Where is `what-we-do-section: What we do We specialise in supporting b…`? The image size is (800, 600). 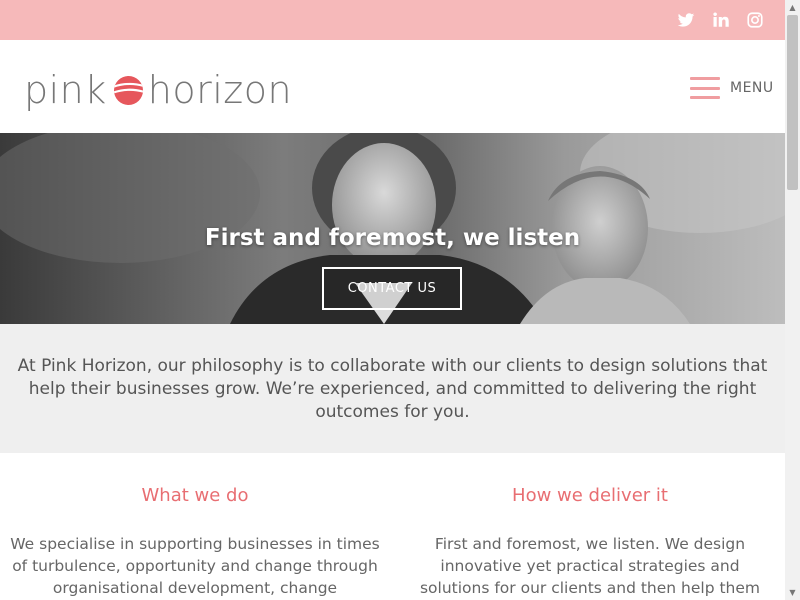 what-we-do-section: What we do We specialise in supporting b… is located at coordinates (195, 526).